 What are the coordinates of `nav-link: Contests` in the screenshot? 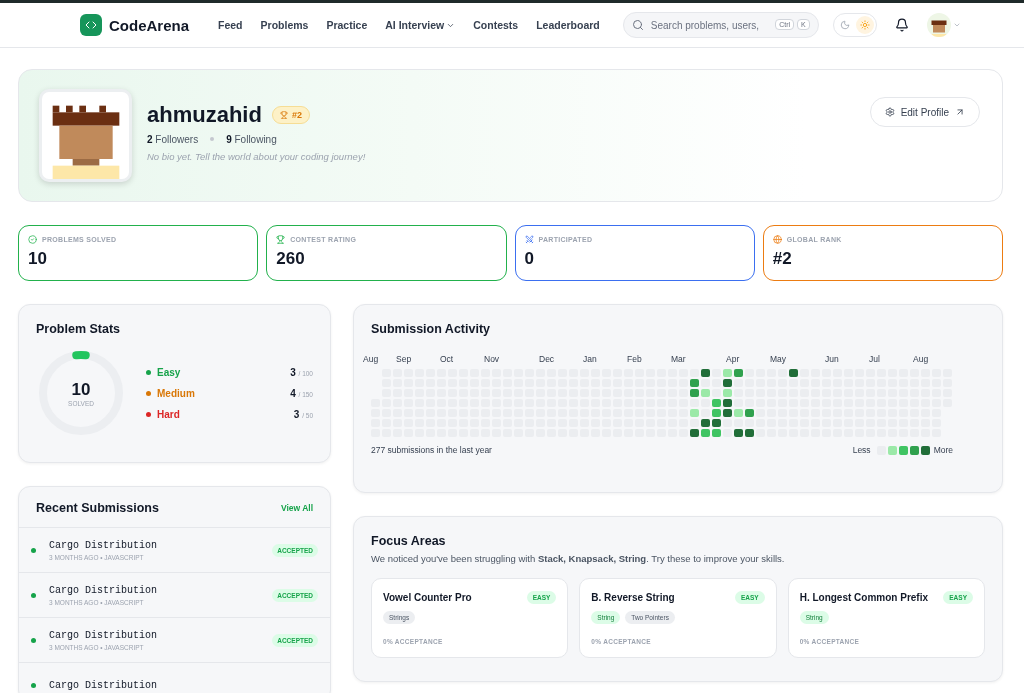 It's located at (496, 25).